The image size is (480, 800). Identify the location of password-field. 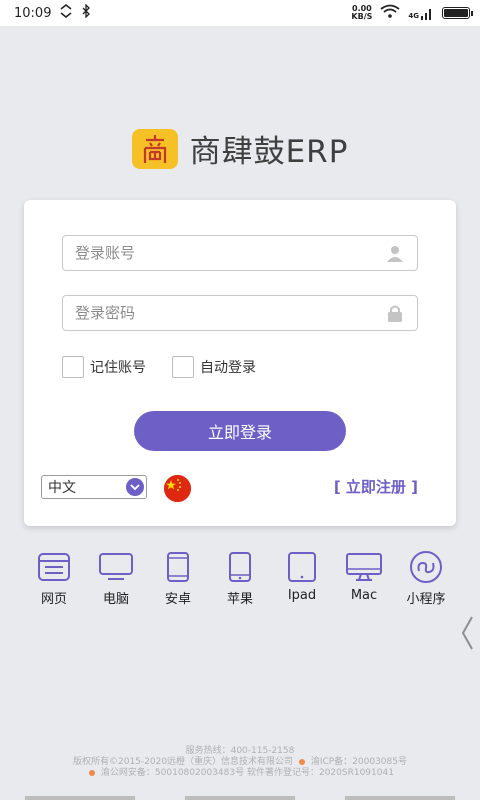
(240, 313).